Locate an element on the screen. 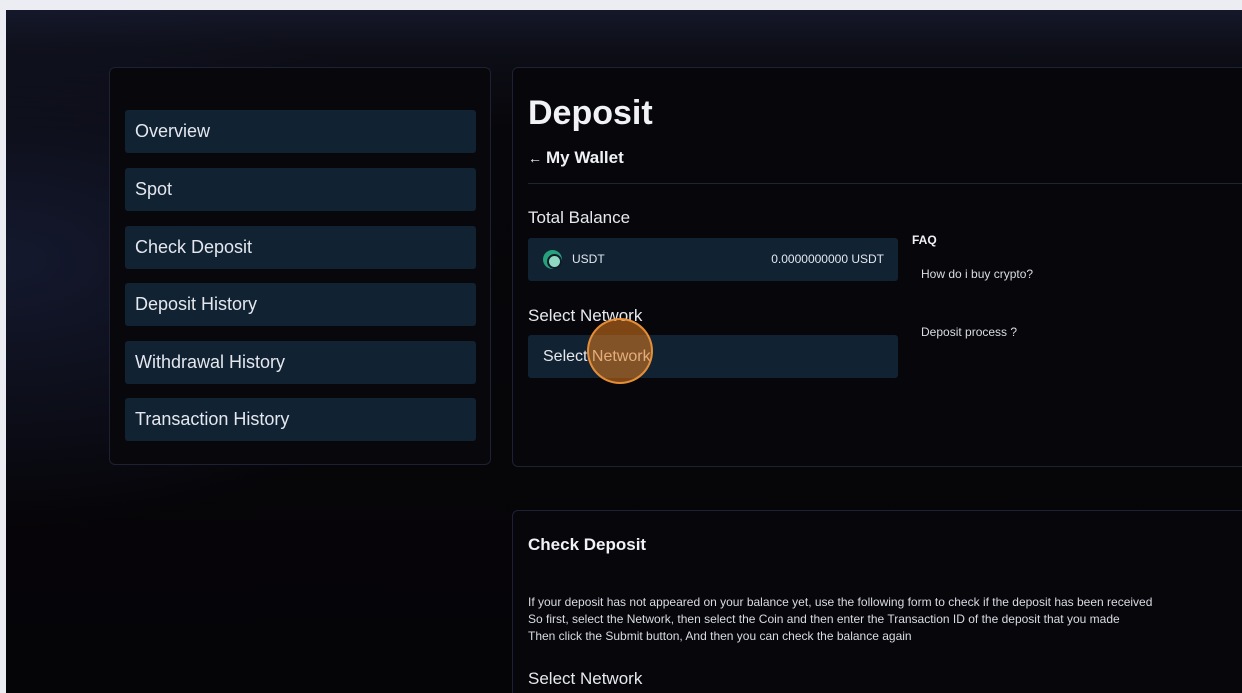 The width and height of the screenshot is (1242, 693). check-select-network-label: Select Network is located at coordinates (585, 678).